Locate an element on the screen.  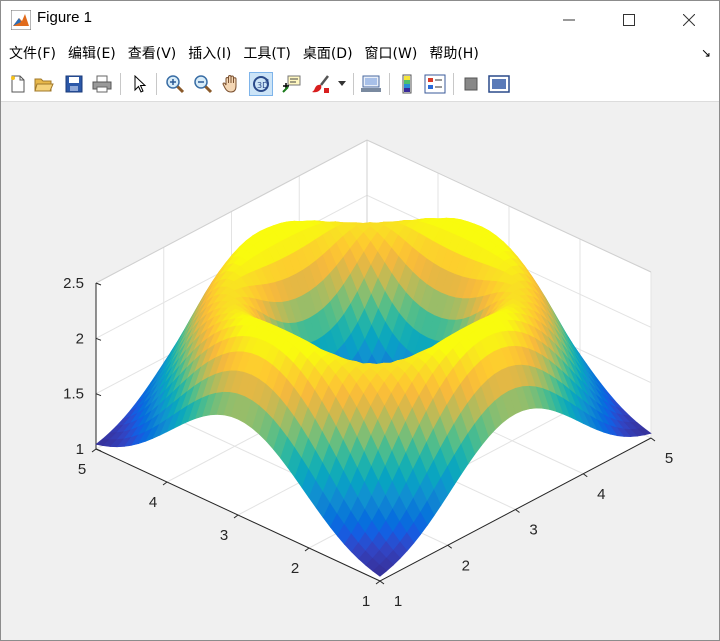
toolbar: 3D is located at coordinates (360, 84).